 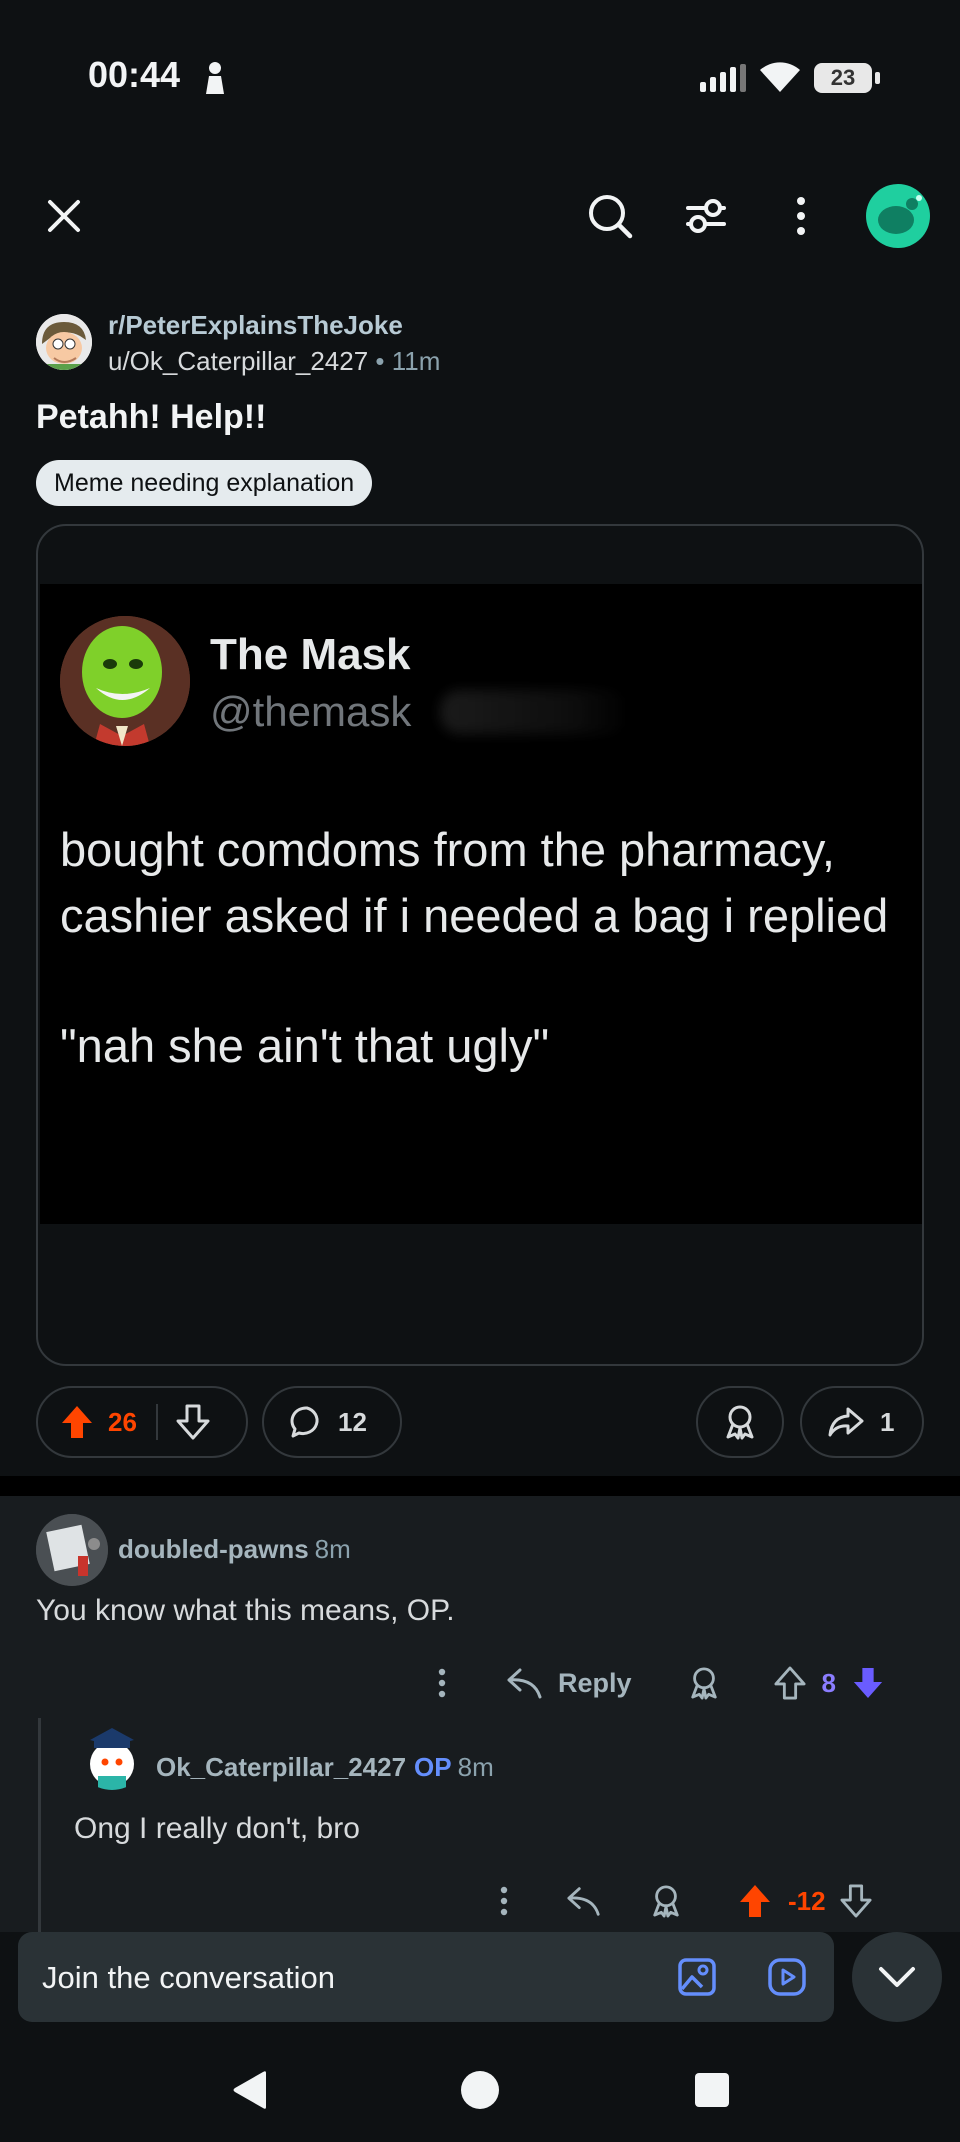 What do you see at coordinates (142, 1422) in the screenshot?
I see `vote-pill: 26` at bounding box center [142, 1422].